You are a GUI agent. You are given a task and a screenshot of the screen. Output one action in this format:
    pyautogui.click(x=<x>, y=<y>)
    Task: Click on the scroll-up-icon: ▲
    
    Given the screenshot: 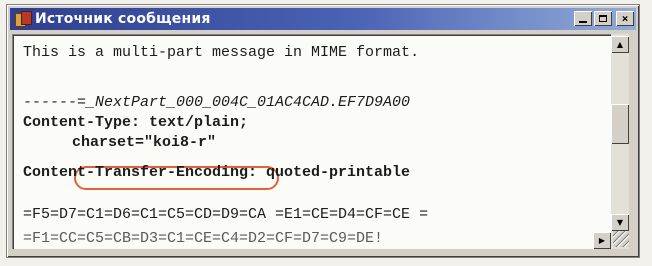 What is the action you would take?
    pyautogui.click(x=620, y=44)
    